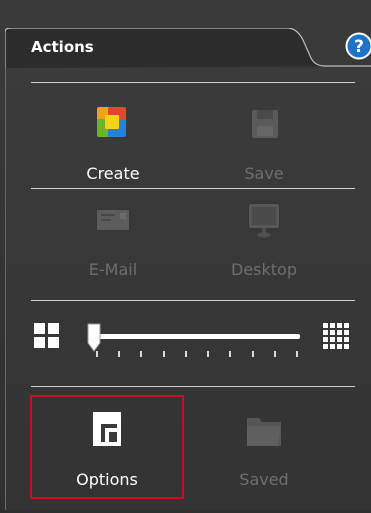  I want to click on options-button: Options, so click(107, 459).